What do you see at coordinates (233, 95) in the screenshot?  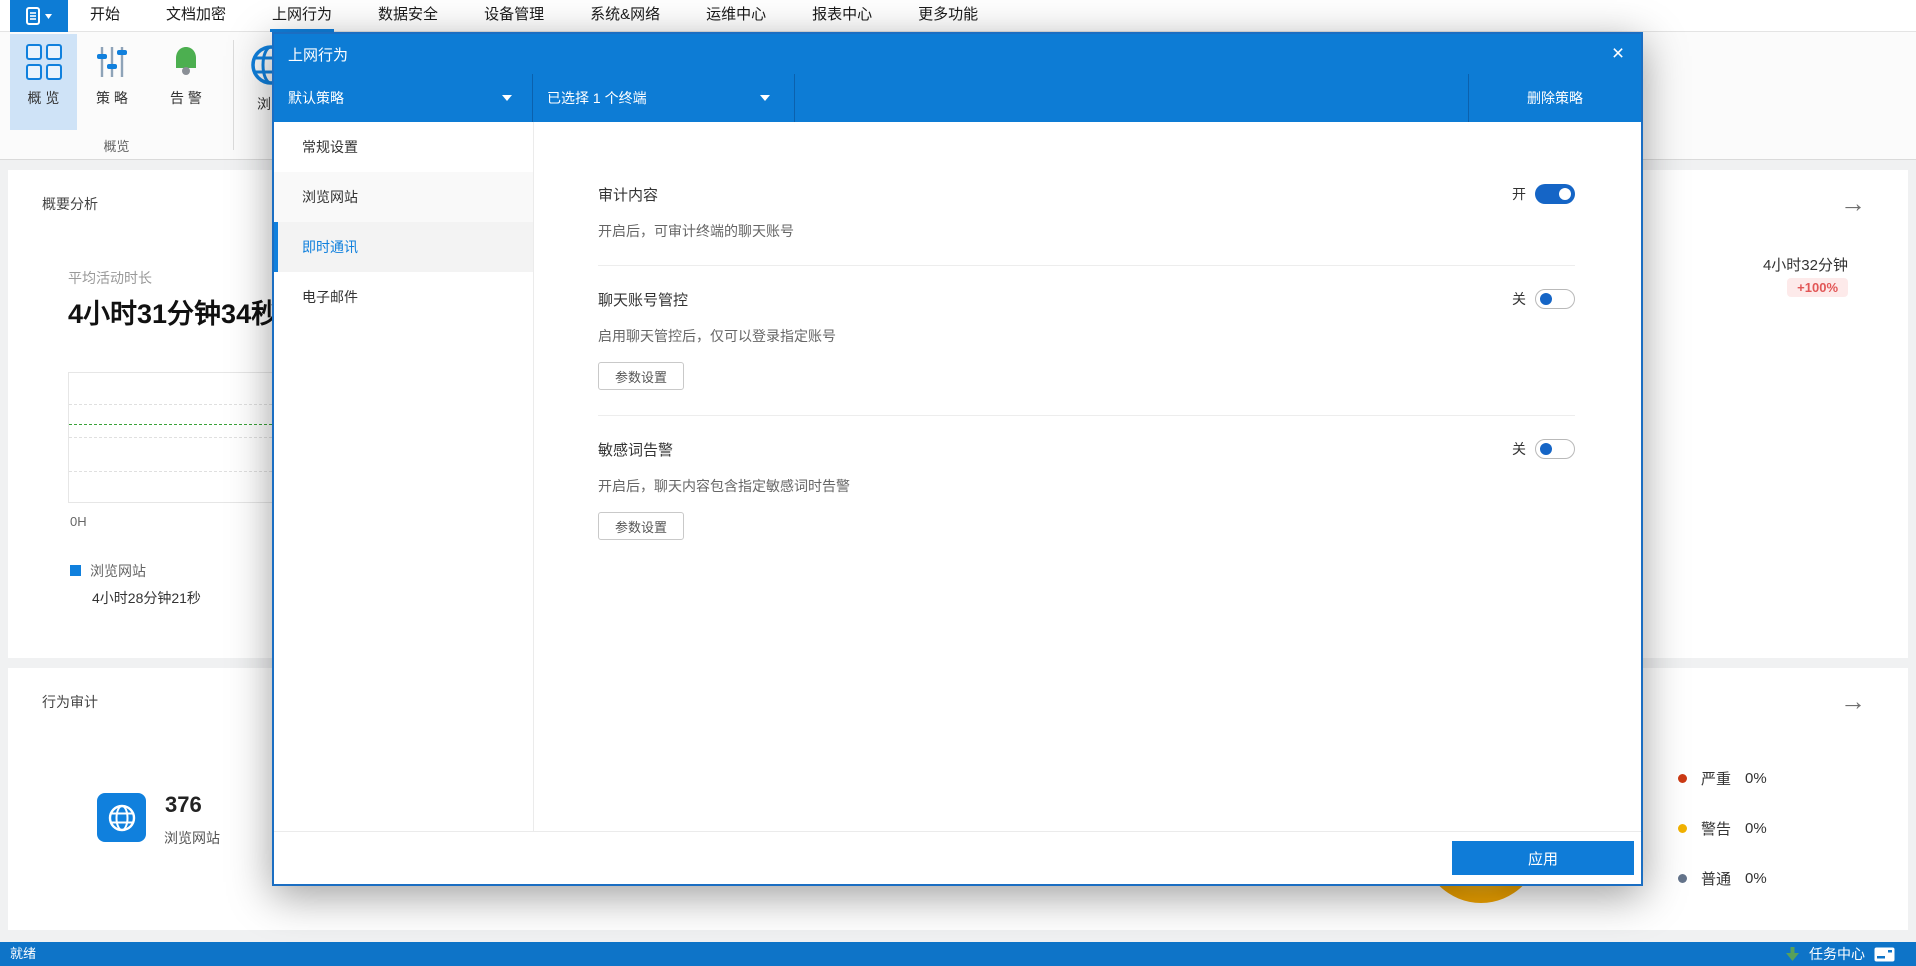 I see `ribbon-group-divider` at bounding box center [233, 95].